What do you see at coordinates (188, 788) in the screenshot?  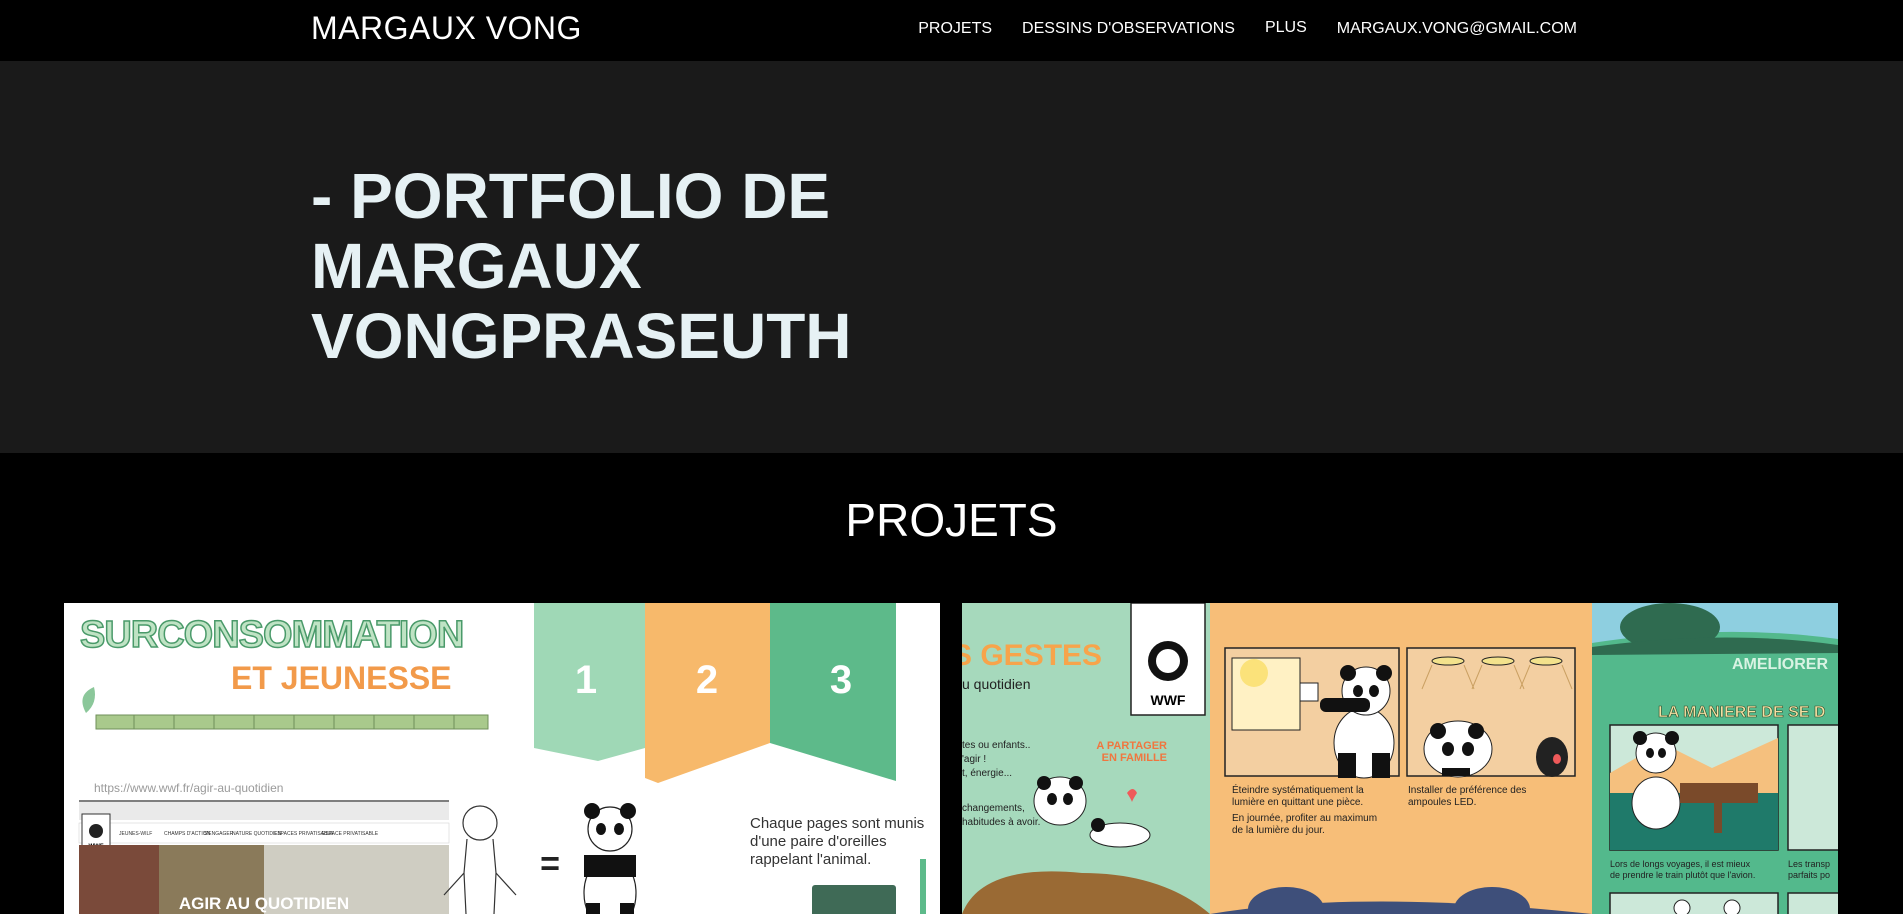 I see `card1-url: https://www.wwf.fr/agir-au-quotidien` at bounding box center [188, 788].